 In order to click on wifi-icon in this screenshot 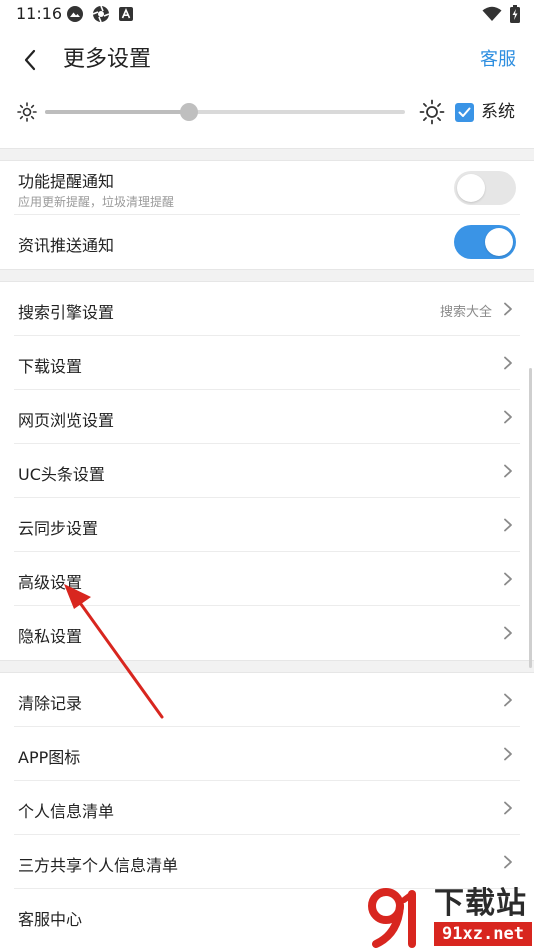, I will do `click(492, 13)`.